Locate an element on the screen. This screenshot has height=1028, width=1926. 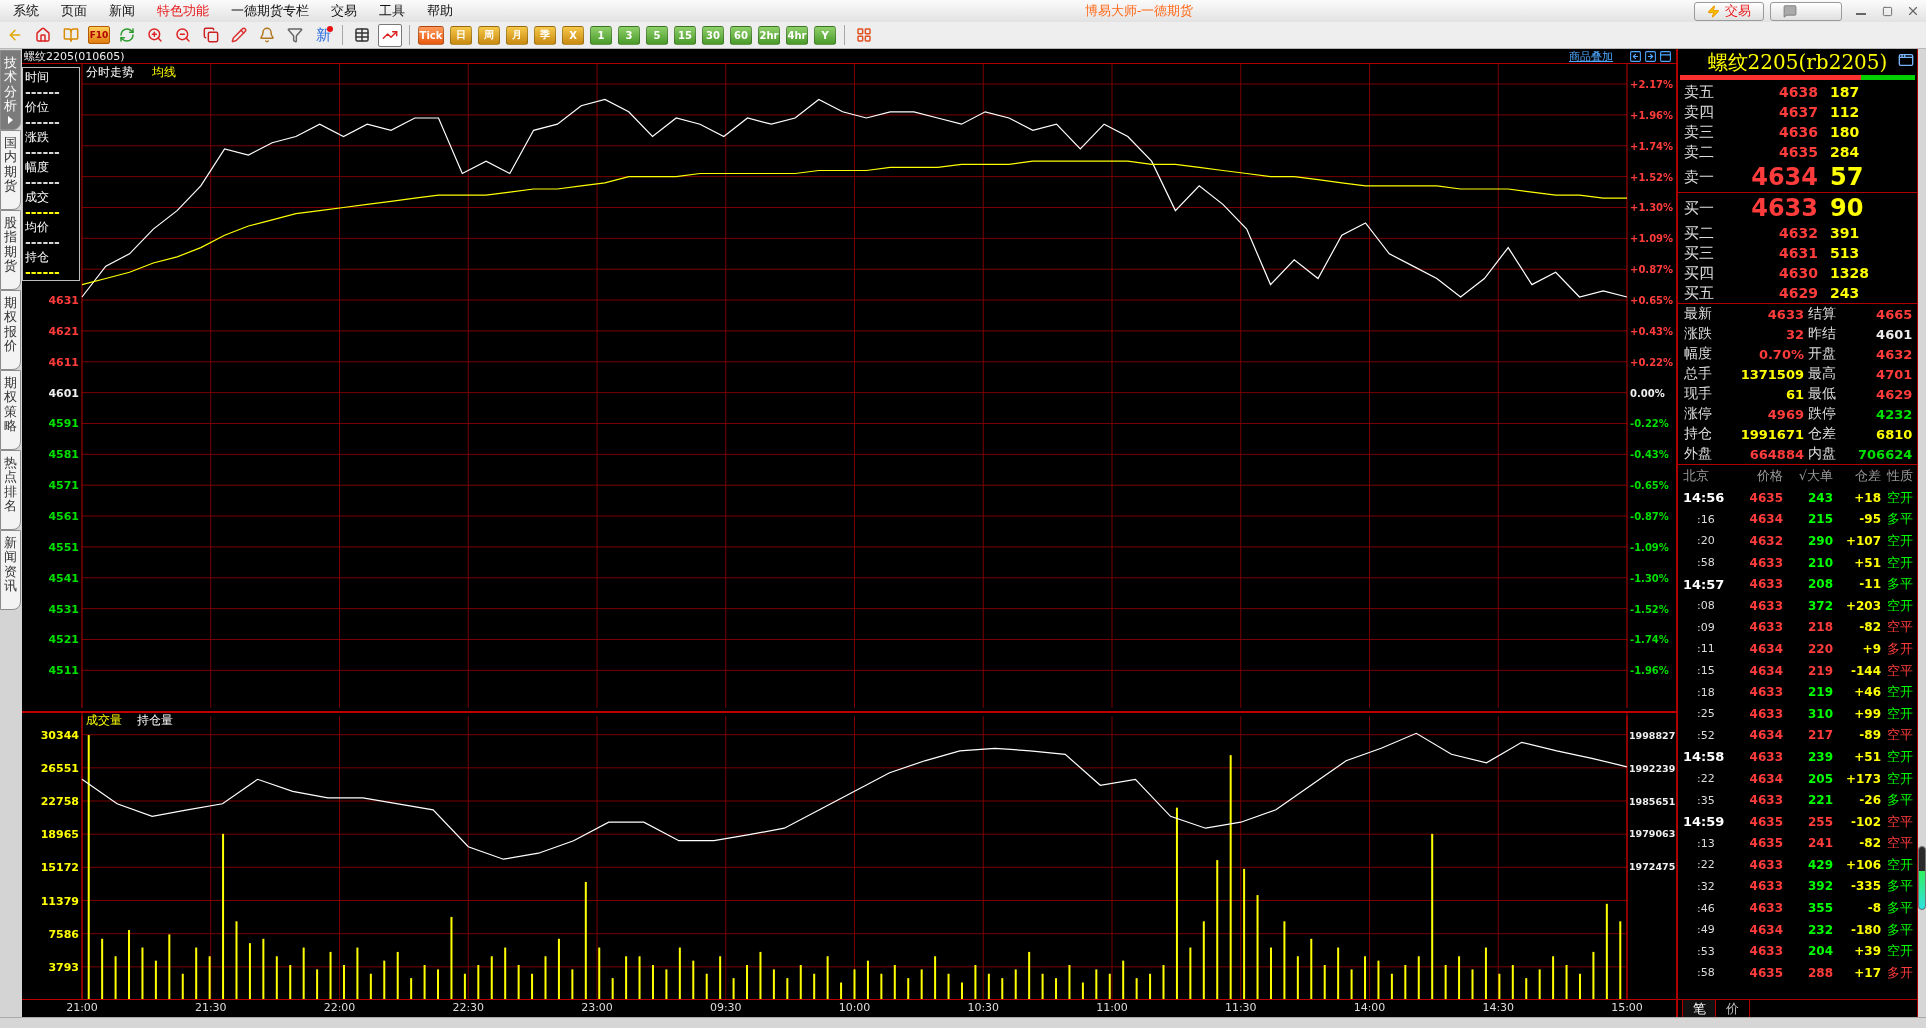
open-interest-change: +9 is located at coordinates (1871, 648).